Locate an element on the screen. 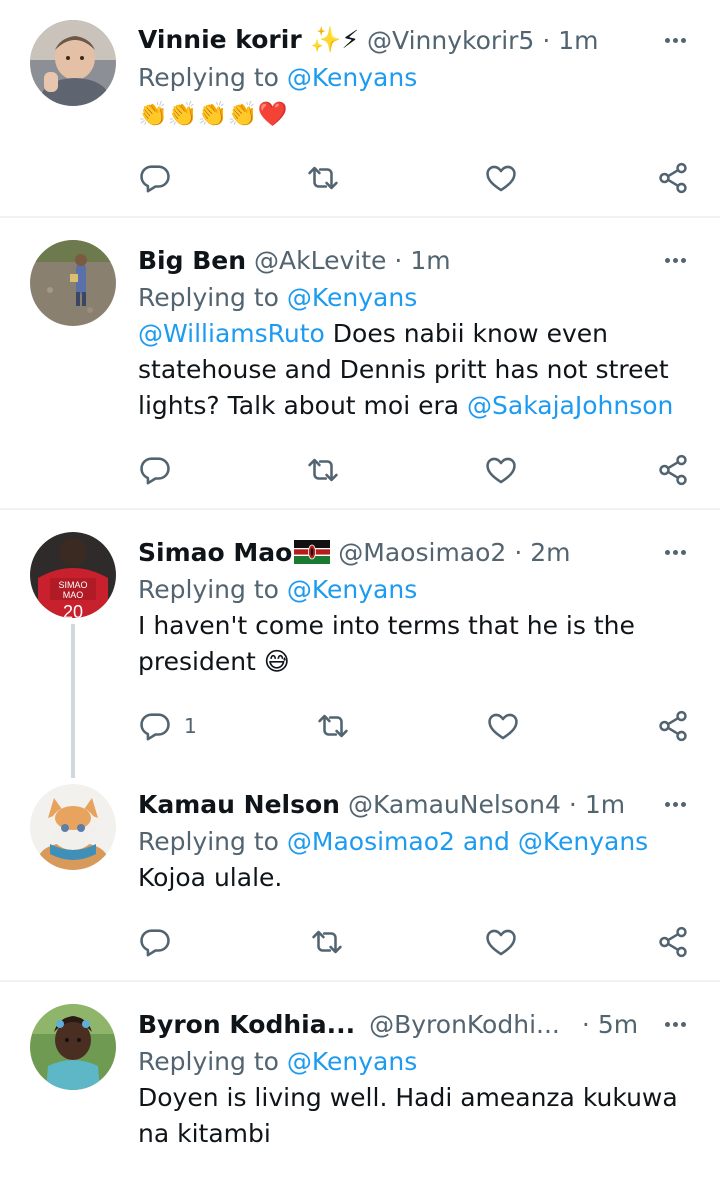 The width and height of the screenshot is (720, 1180). thread-connector is located at coordinates (73, 701).